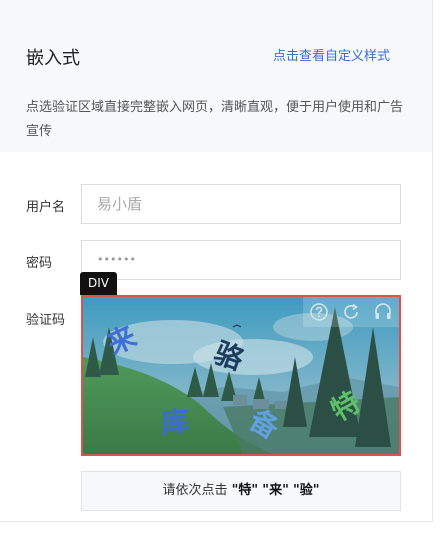 The width and height of the screenshot is (443, 540). I want to click on captcha-instruction: 请依次点击 "特" "来" "验", so click(241, 491).